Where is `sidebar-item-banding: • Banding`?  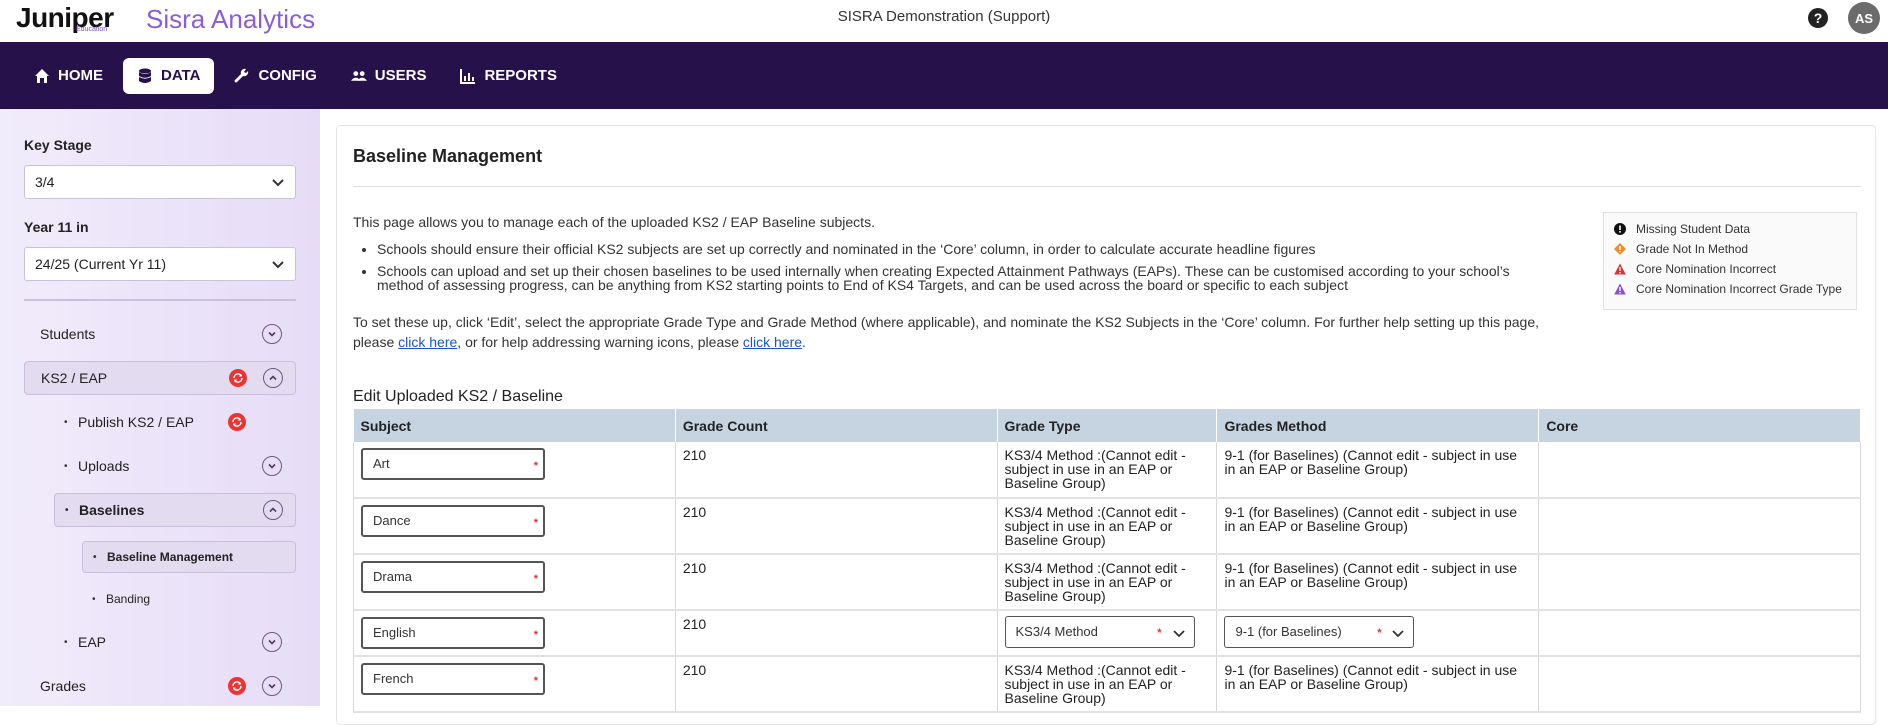
sidebar-item-banding: • Banding is located at coordinates (189, 599).